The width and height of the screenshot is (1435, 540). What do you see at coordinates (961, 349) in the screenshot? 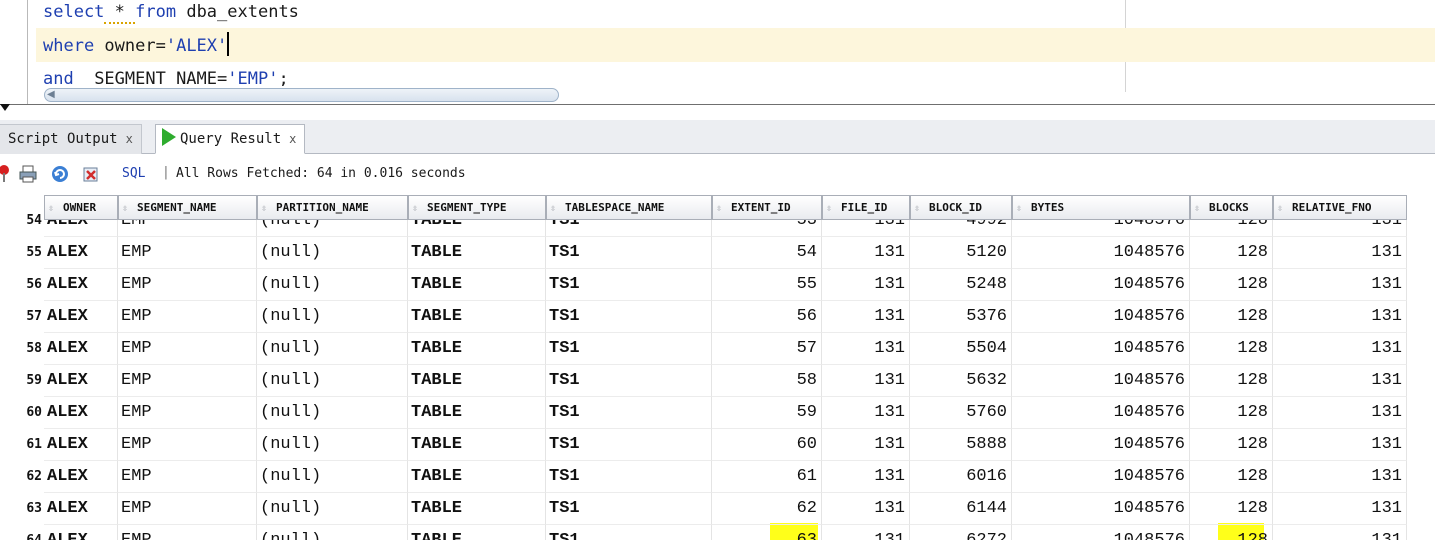
I see `cell-block-id: 5504` at bounding box center [961, 349].